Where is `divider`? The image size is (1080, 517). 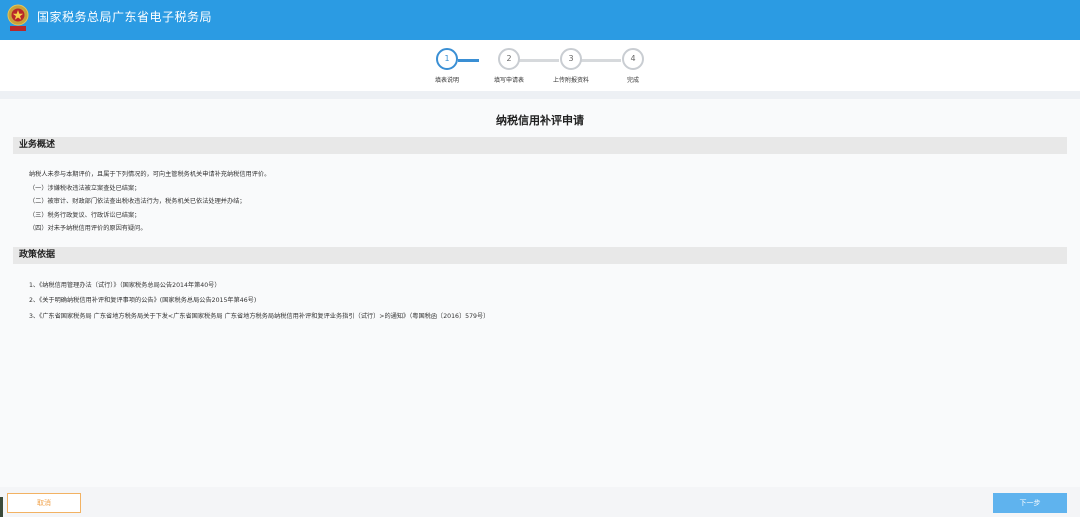 divider is located at coordinates (540, 95).